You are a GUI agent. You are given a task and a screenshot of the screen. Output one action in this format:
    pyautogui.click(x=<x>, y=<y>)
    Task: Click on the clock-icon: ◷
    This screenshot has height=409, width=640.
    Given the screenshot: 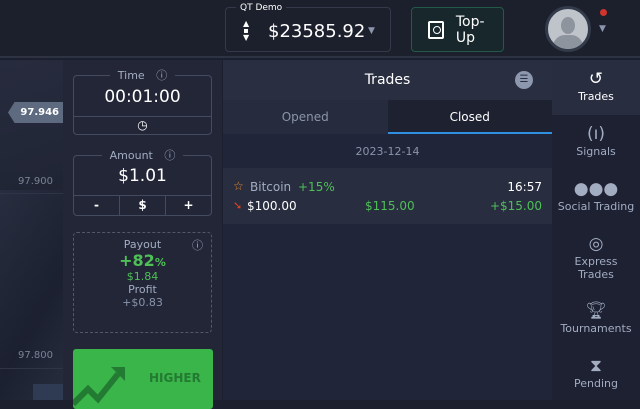 What is the action you would take?
    pyautogui.click(x=142, y=125)
    